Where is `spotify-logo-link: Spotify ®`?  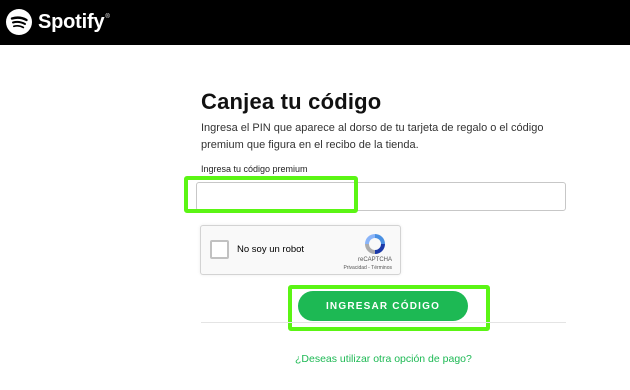 spotify-logo-link: Spotify ® is located at coordinates (58, 22).